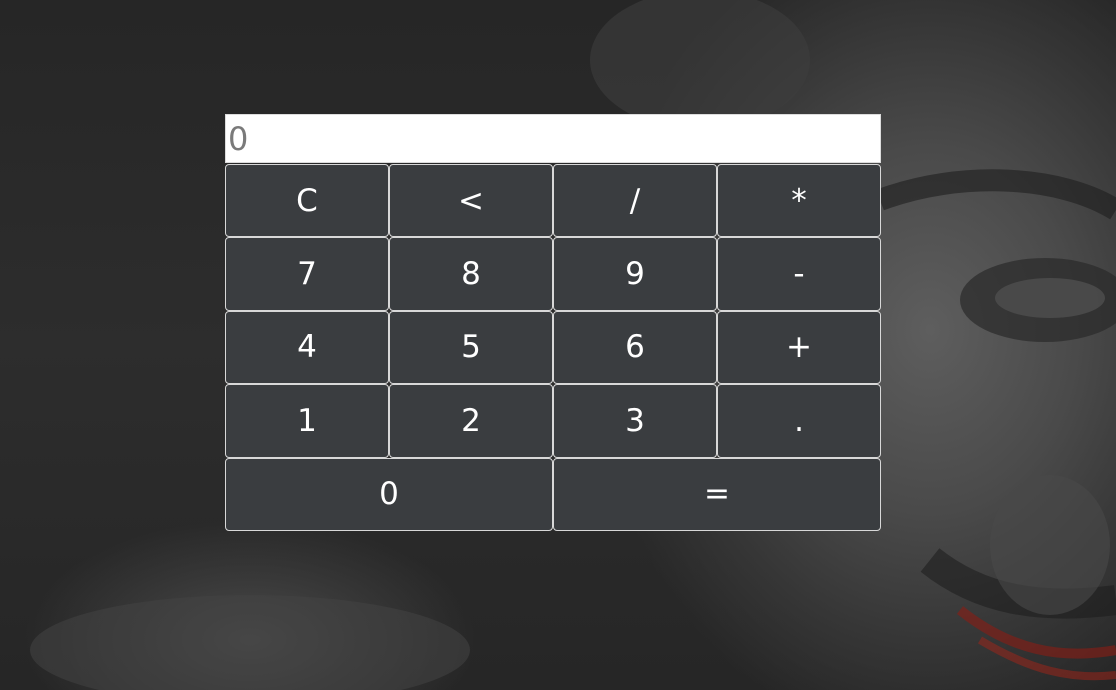 The image size is (1116, 690). I want to click on digit-7-button: 7, so click(307, 274).